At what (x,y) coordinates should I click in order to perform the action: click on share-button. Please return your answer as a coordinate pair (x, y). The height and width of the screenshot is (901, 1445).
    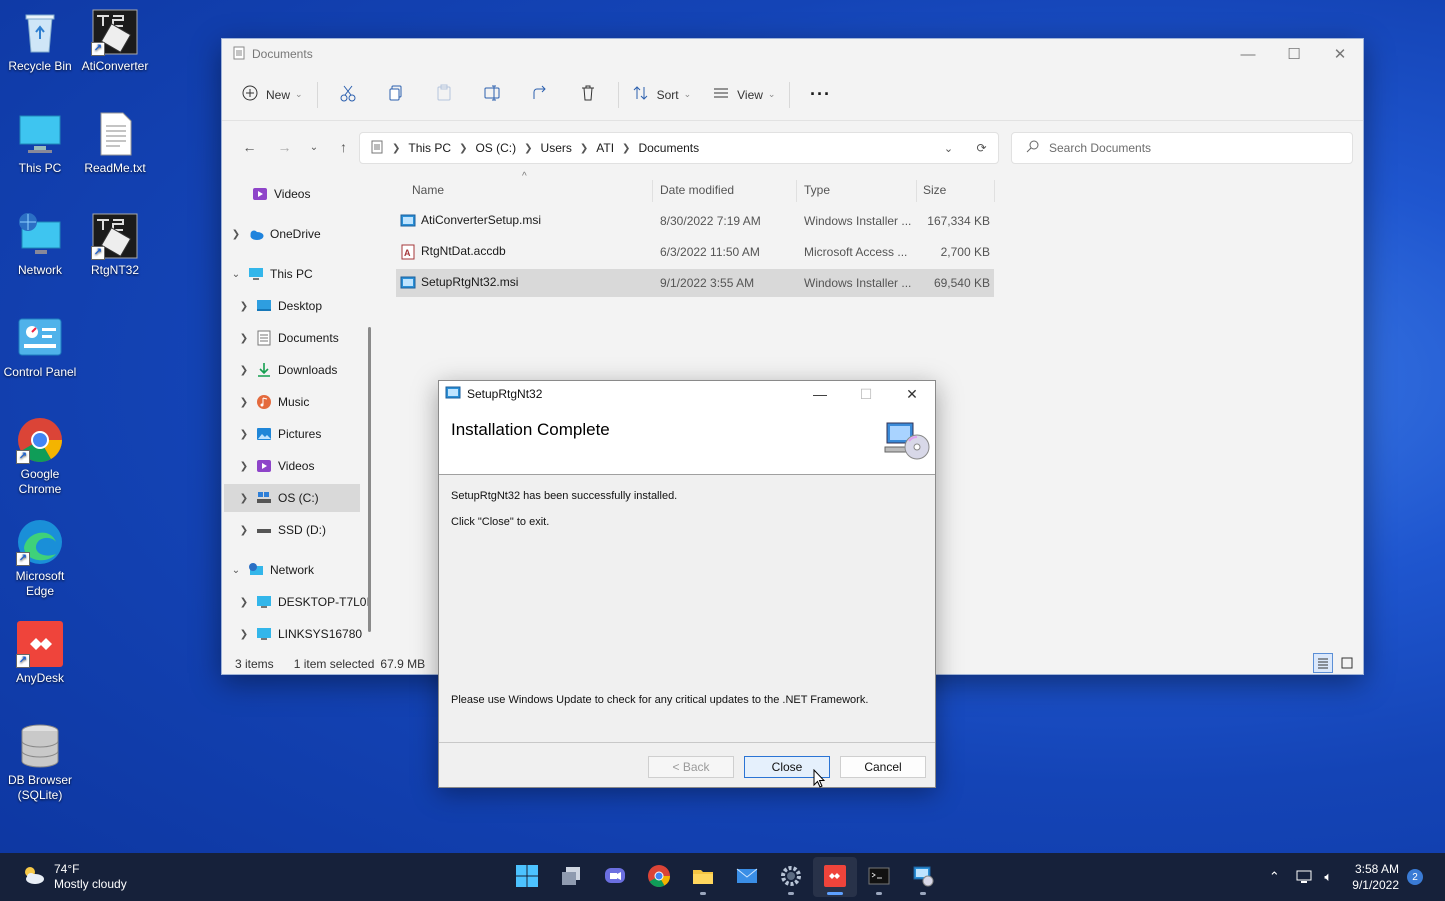
    Looking at the image, I should click on (540, 95).